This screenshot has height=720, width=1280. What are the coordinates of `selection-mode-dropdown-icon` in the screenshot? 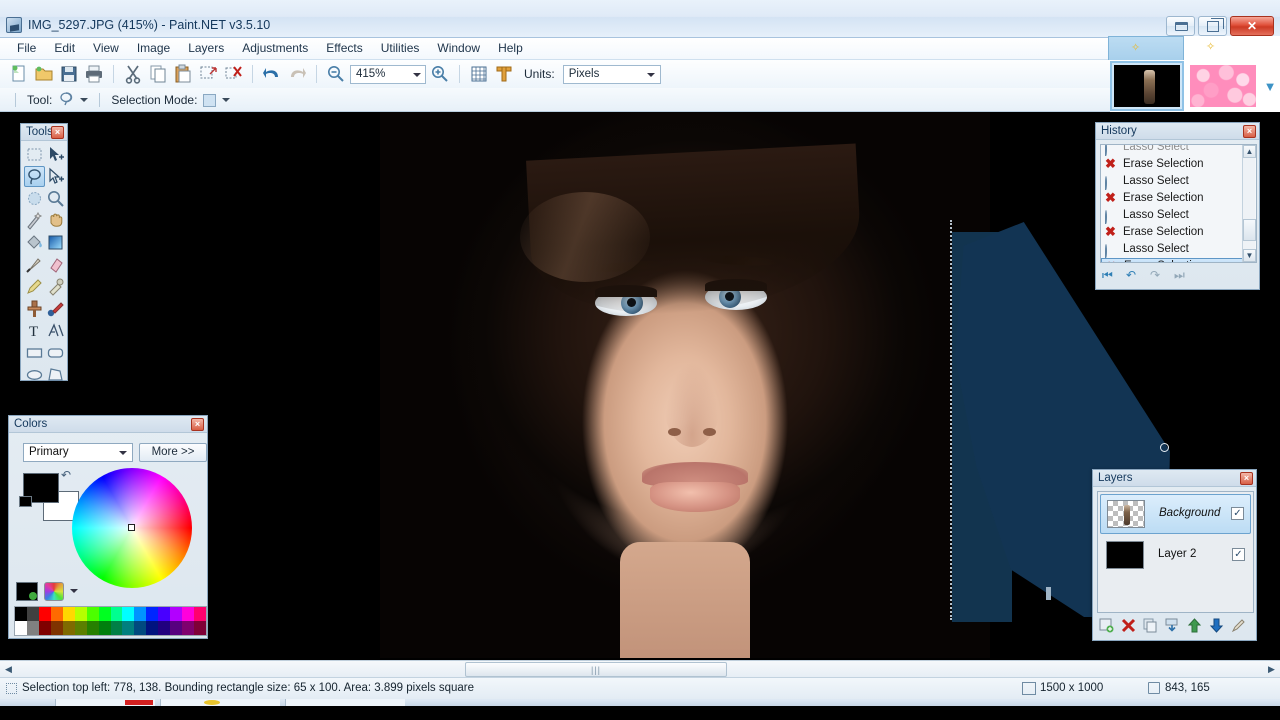 It's located at (226, 100).